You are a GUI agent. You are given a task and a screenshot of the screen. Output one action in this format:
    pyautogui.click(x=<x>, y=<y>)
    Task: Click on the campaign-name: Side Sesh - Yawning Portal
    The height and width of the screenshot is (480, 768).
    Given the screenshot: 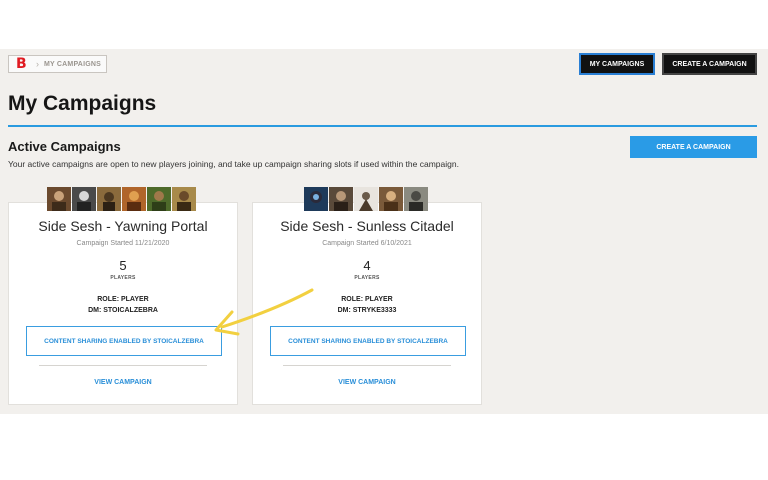 What is the action you would take?
    pyautogui.click(x=123, y=226)
    